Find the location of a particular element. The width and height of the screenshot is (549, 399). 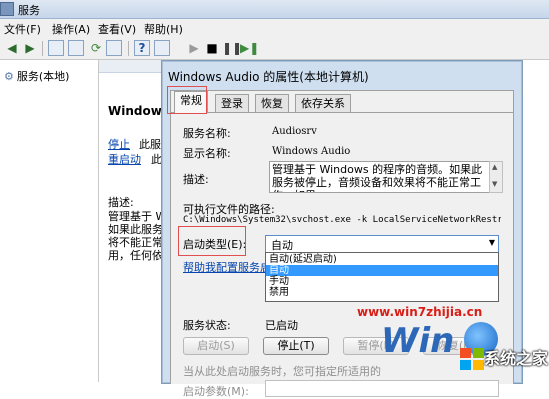

menu-file: 文件(F) is located at coordinates (22, 29).